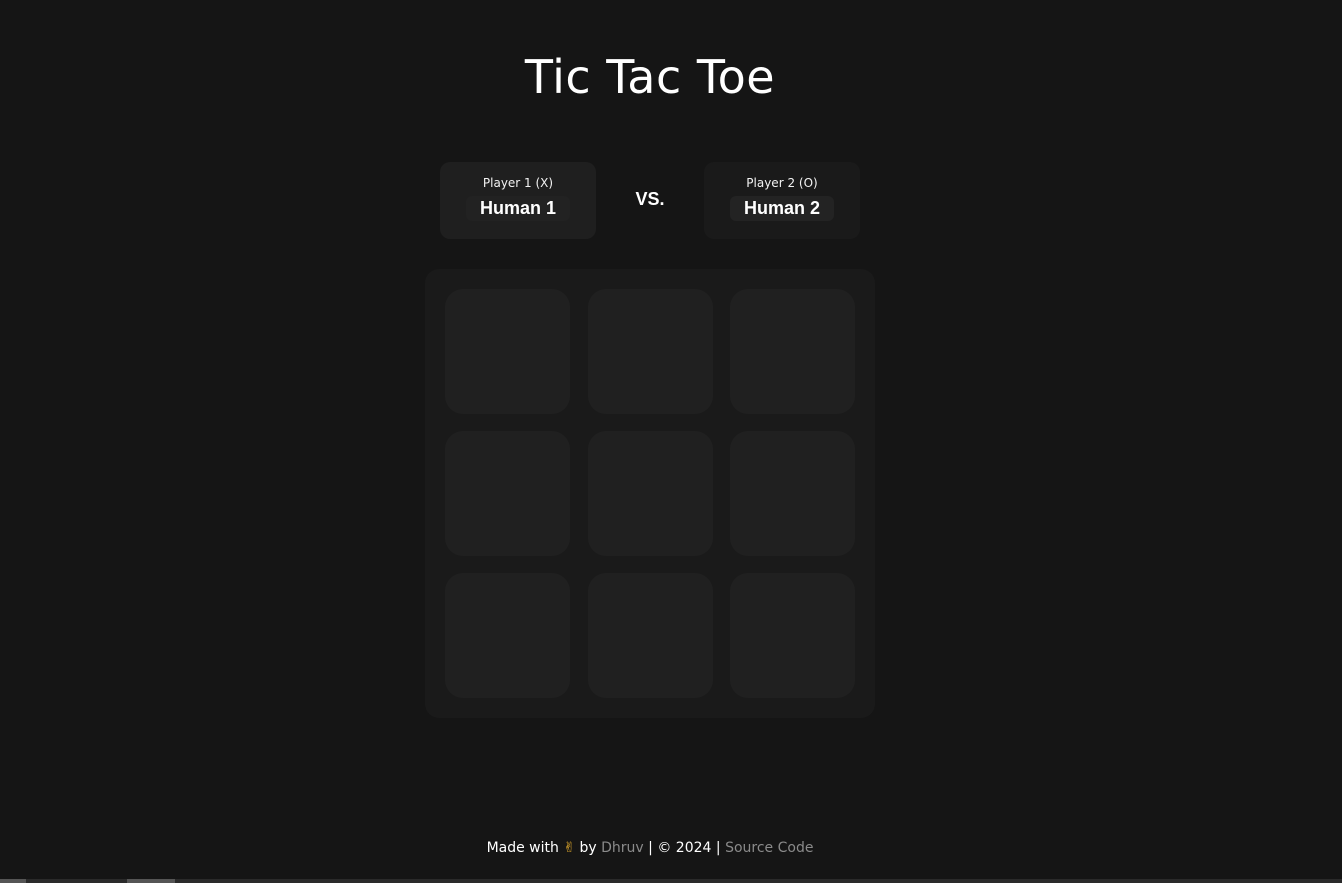  I want to click on footer-copyright: © 2024, so click(684, 848).